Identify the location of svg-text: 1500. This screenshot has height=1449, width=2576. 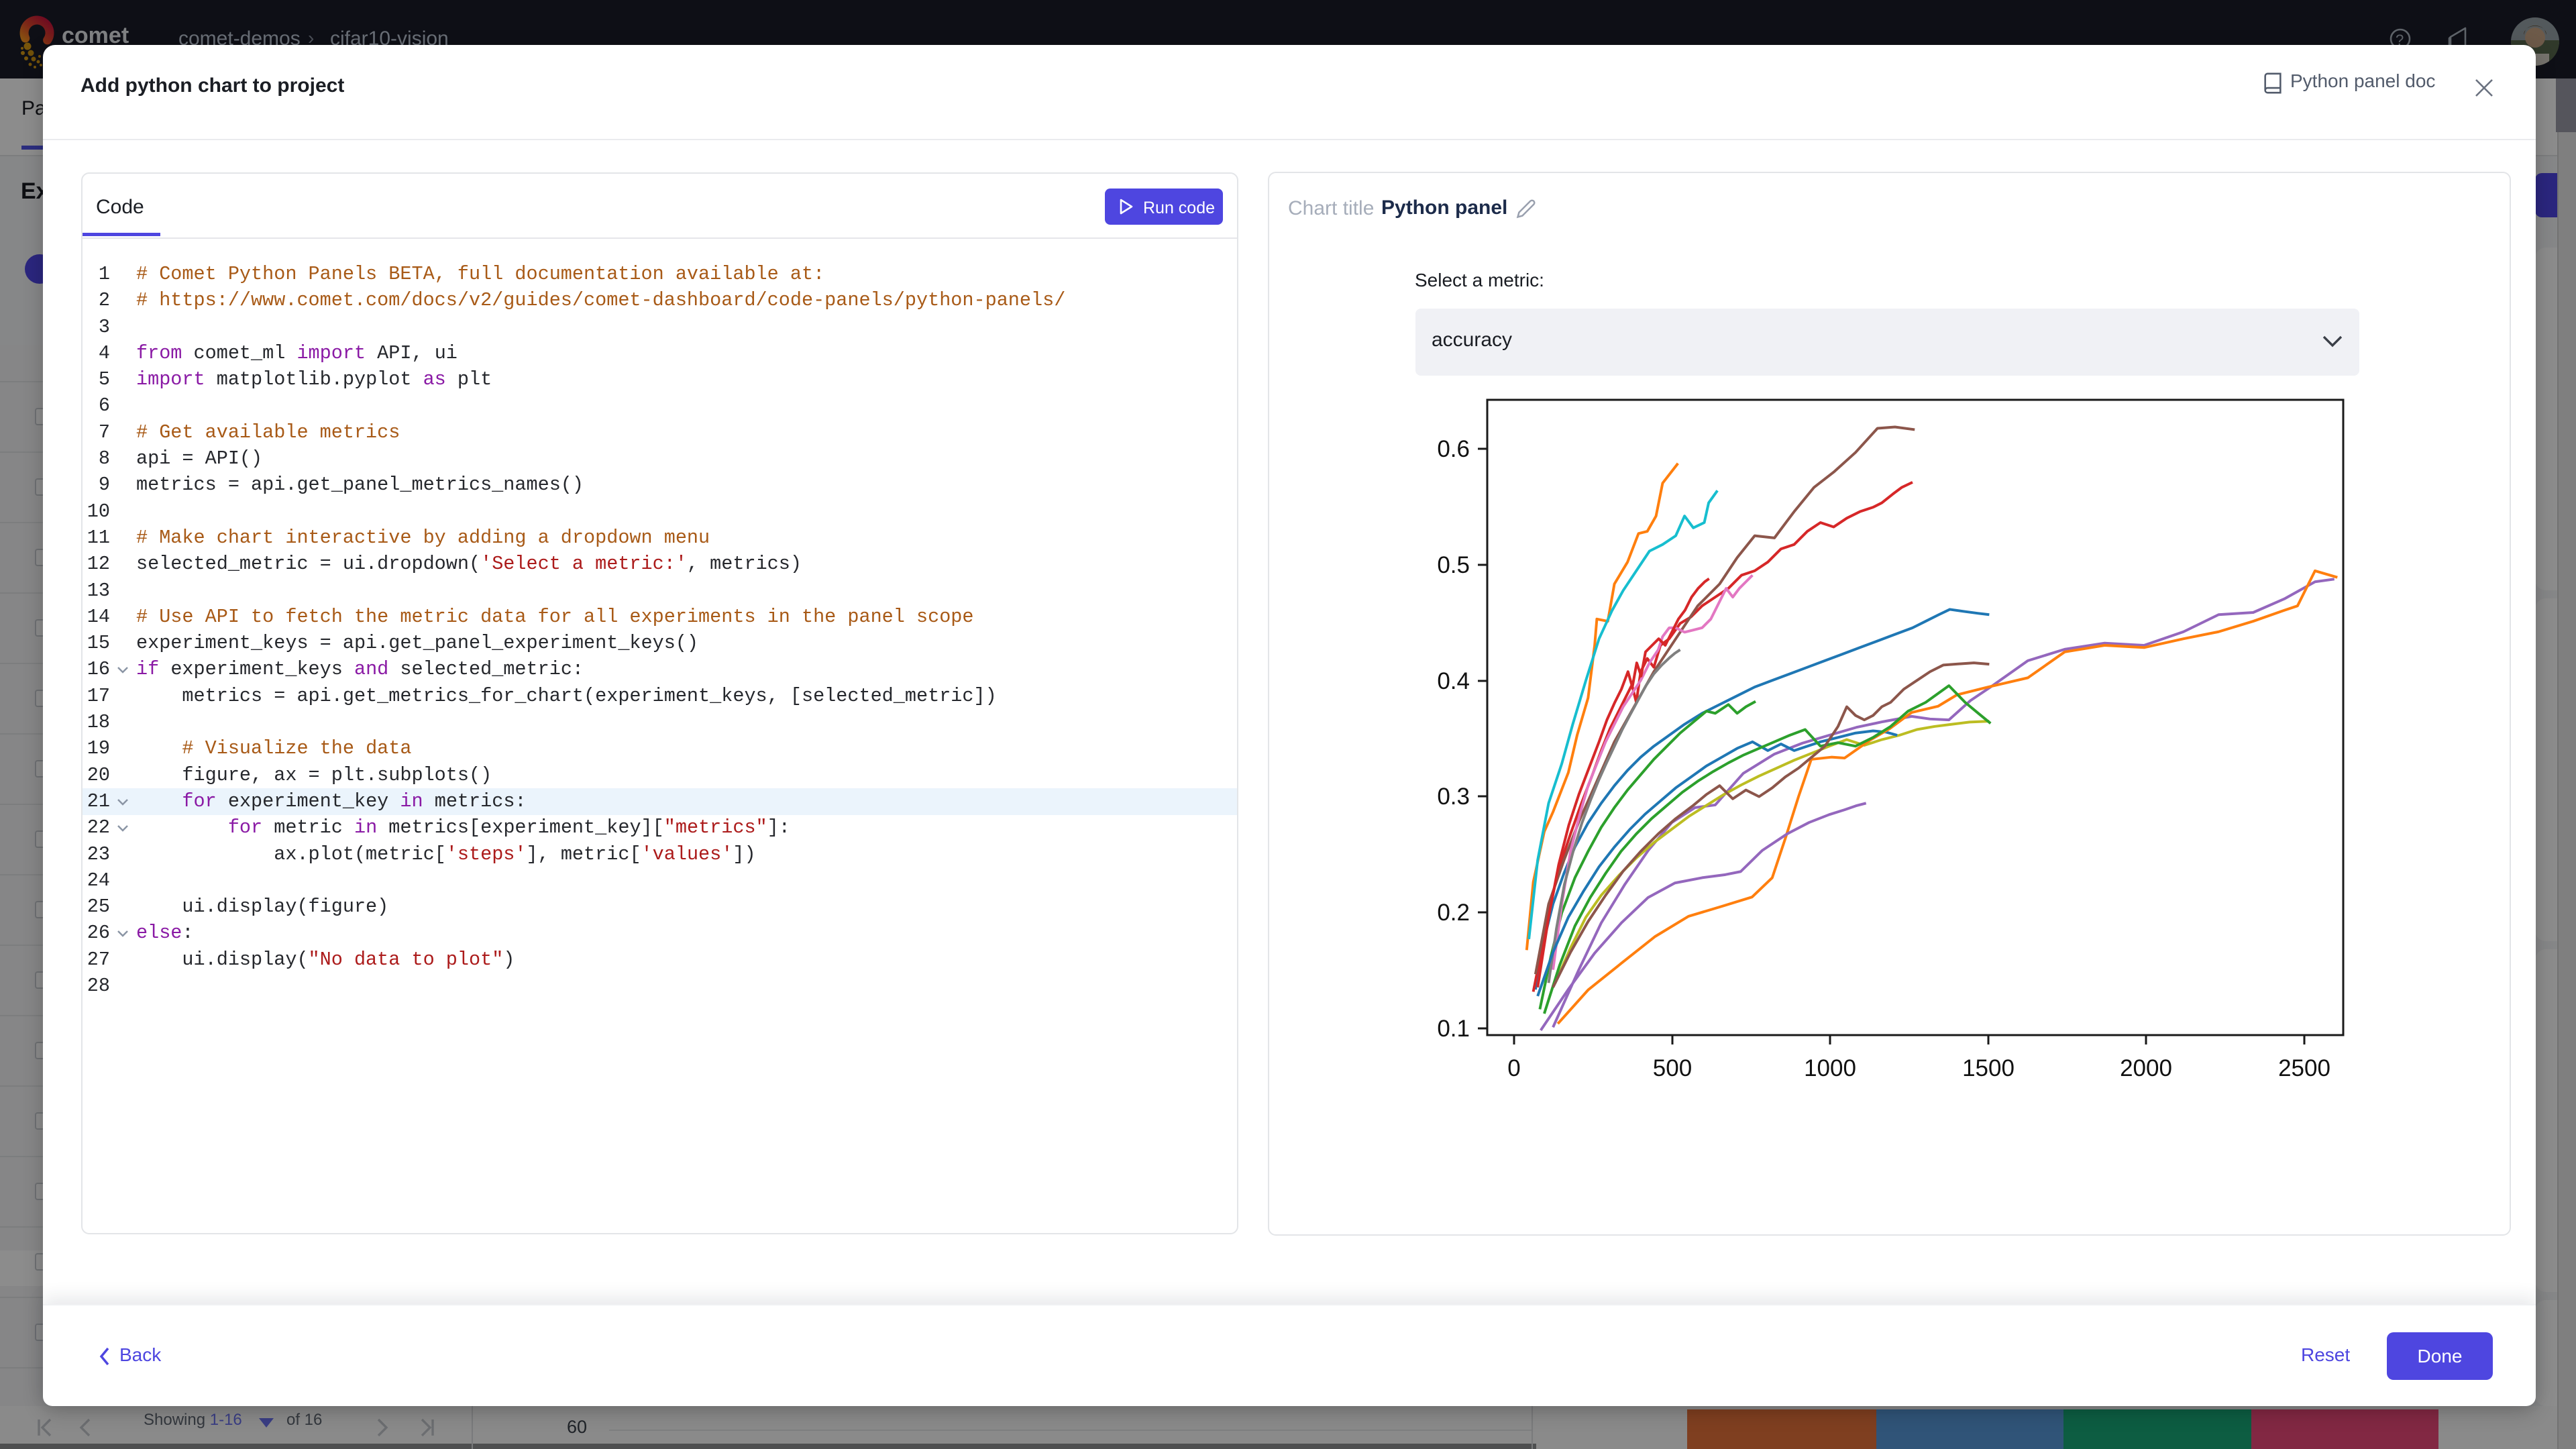
(1988, 1068).